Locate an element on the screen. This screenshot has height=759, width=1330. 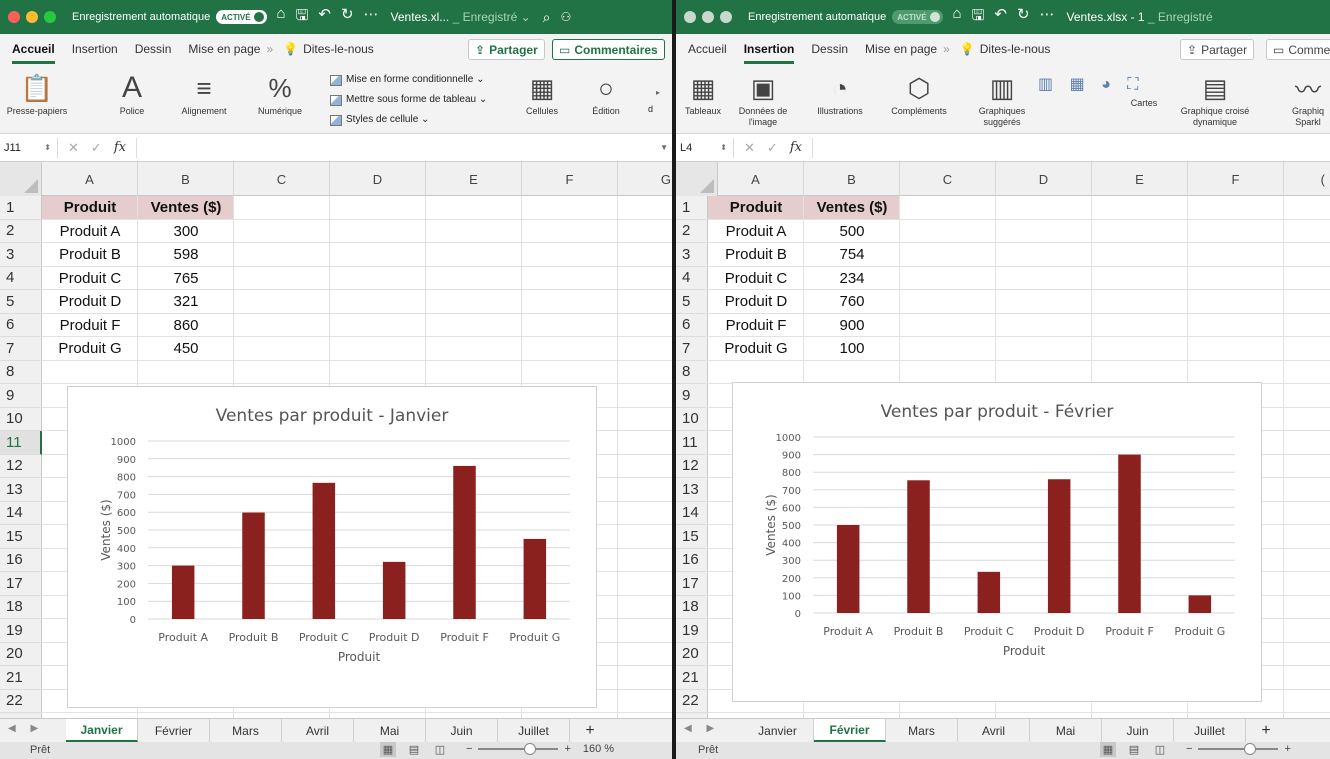
cells-group: ▦ Cellules is located at coordinates (542, 93).